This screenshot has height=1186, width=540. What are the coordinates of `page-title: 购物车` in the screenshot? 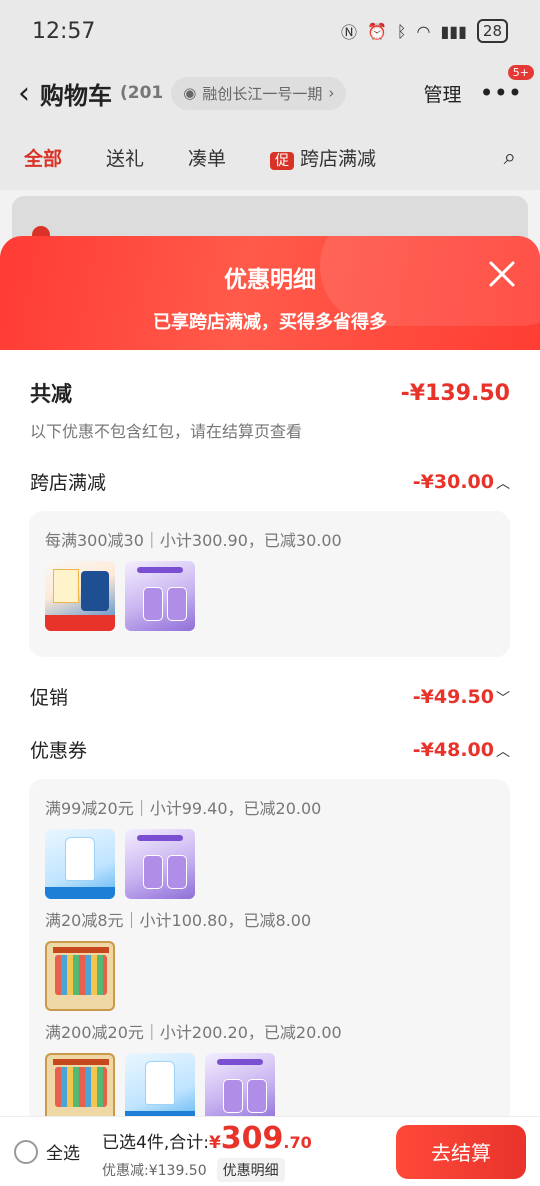 It's located at (76, 95).